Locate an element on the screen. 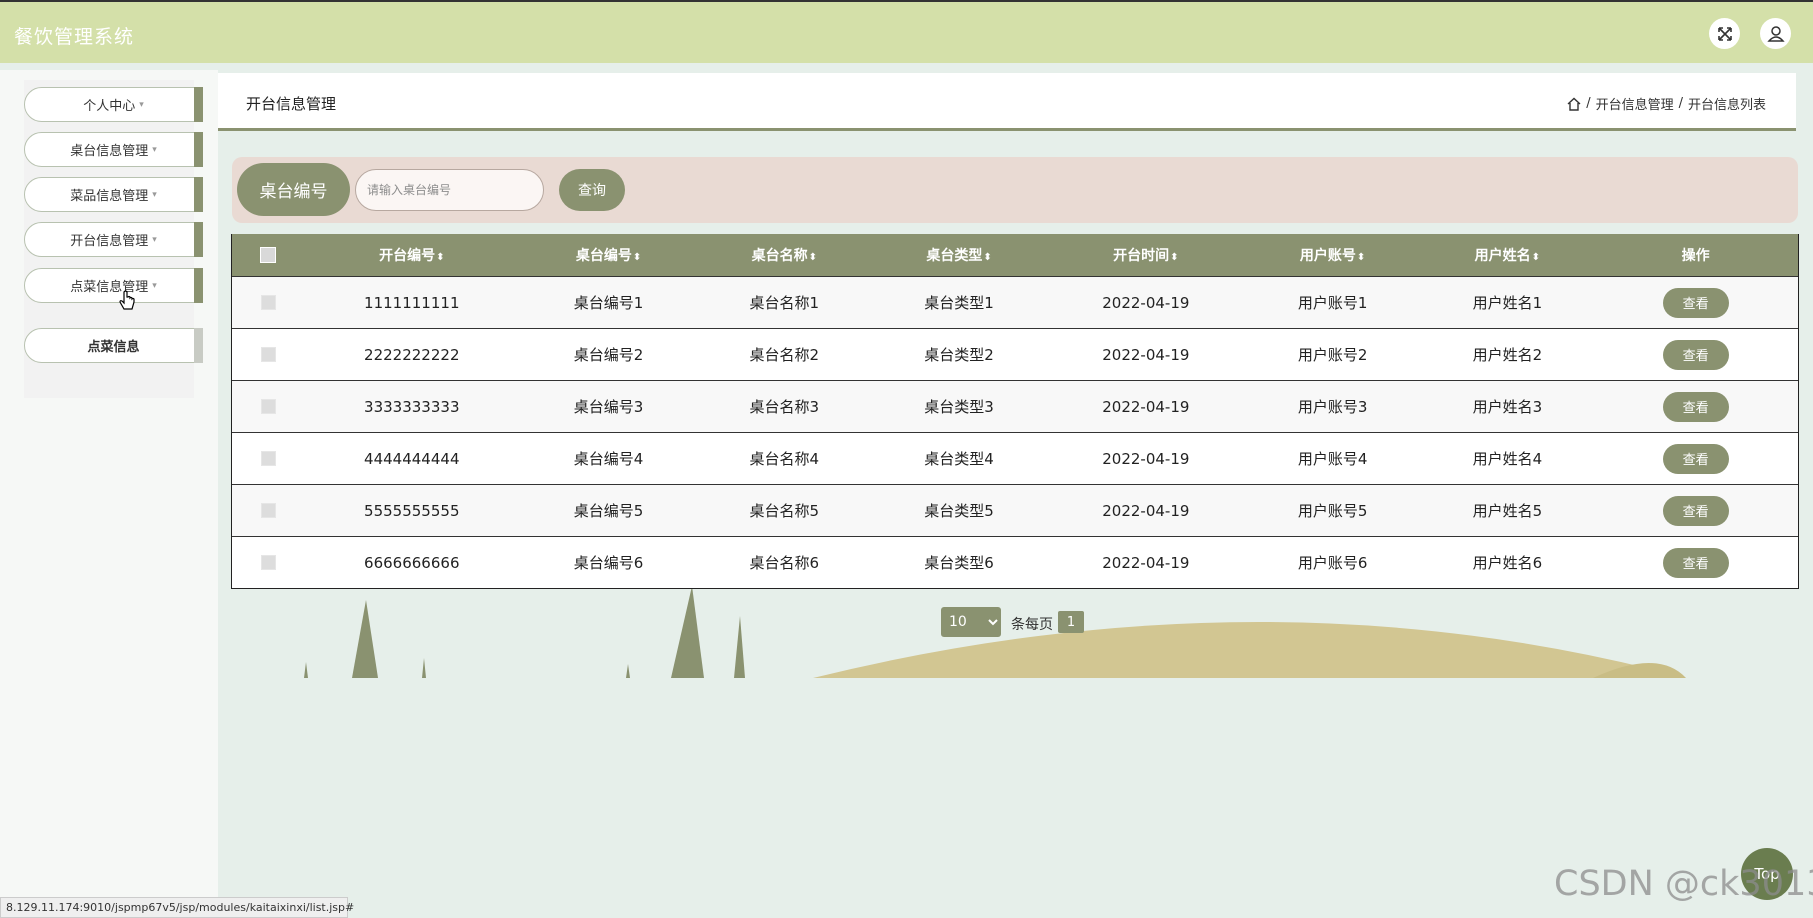 The width and height of the screenshot is (1813, 918). column-header: 桌台名称⬍ is located at coordinates (784, 255).